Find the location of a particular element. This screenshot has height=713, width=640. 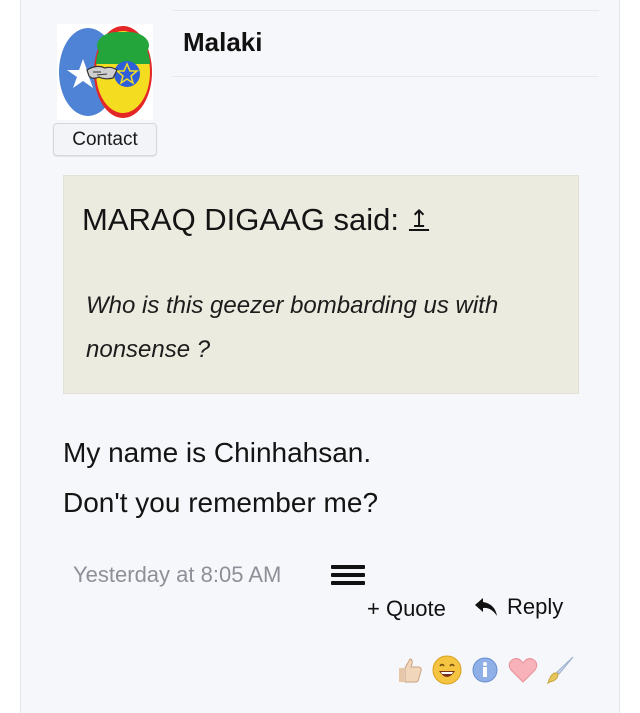

laughing-icon is located at coordinates (447, 670).